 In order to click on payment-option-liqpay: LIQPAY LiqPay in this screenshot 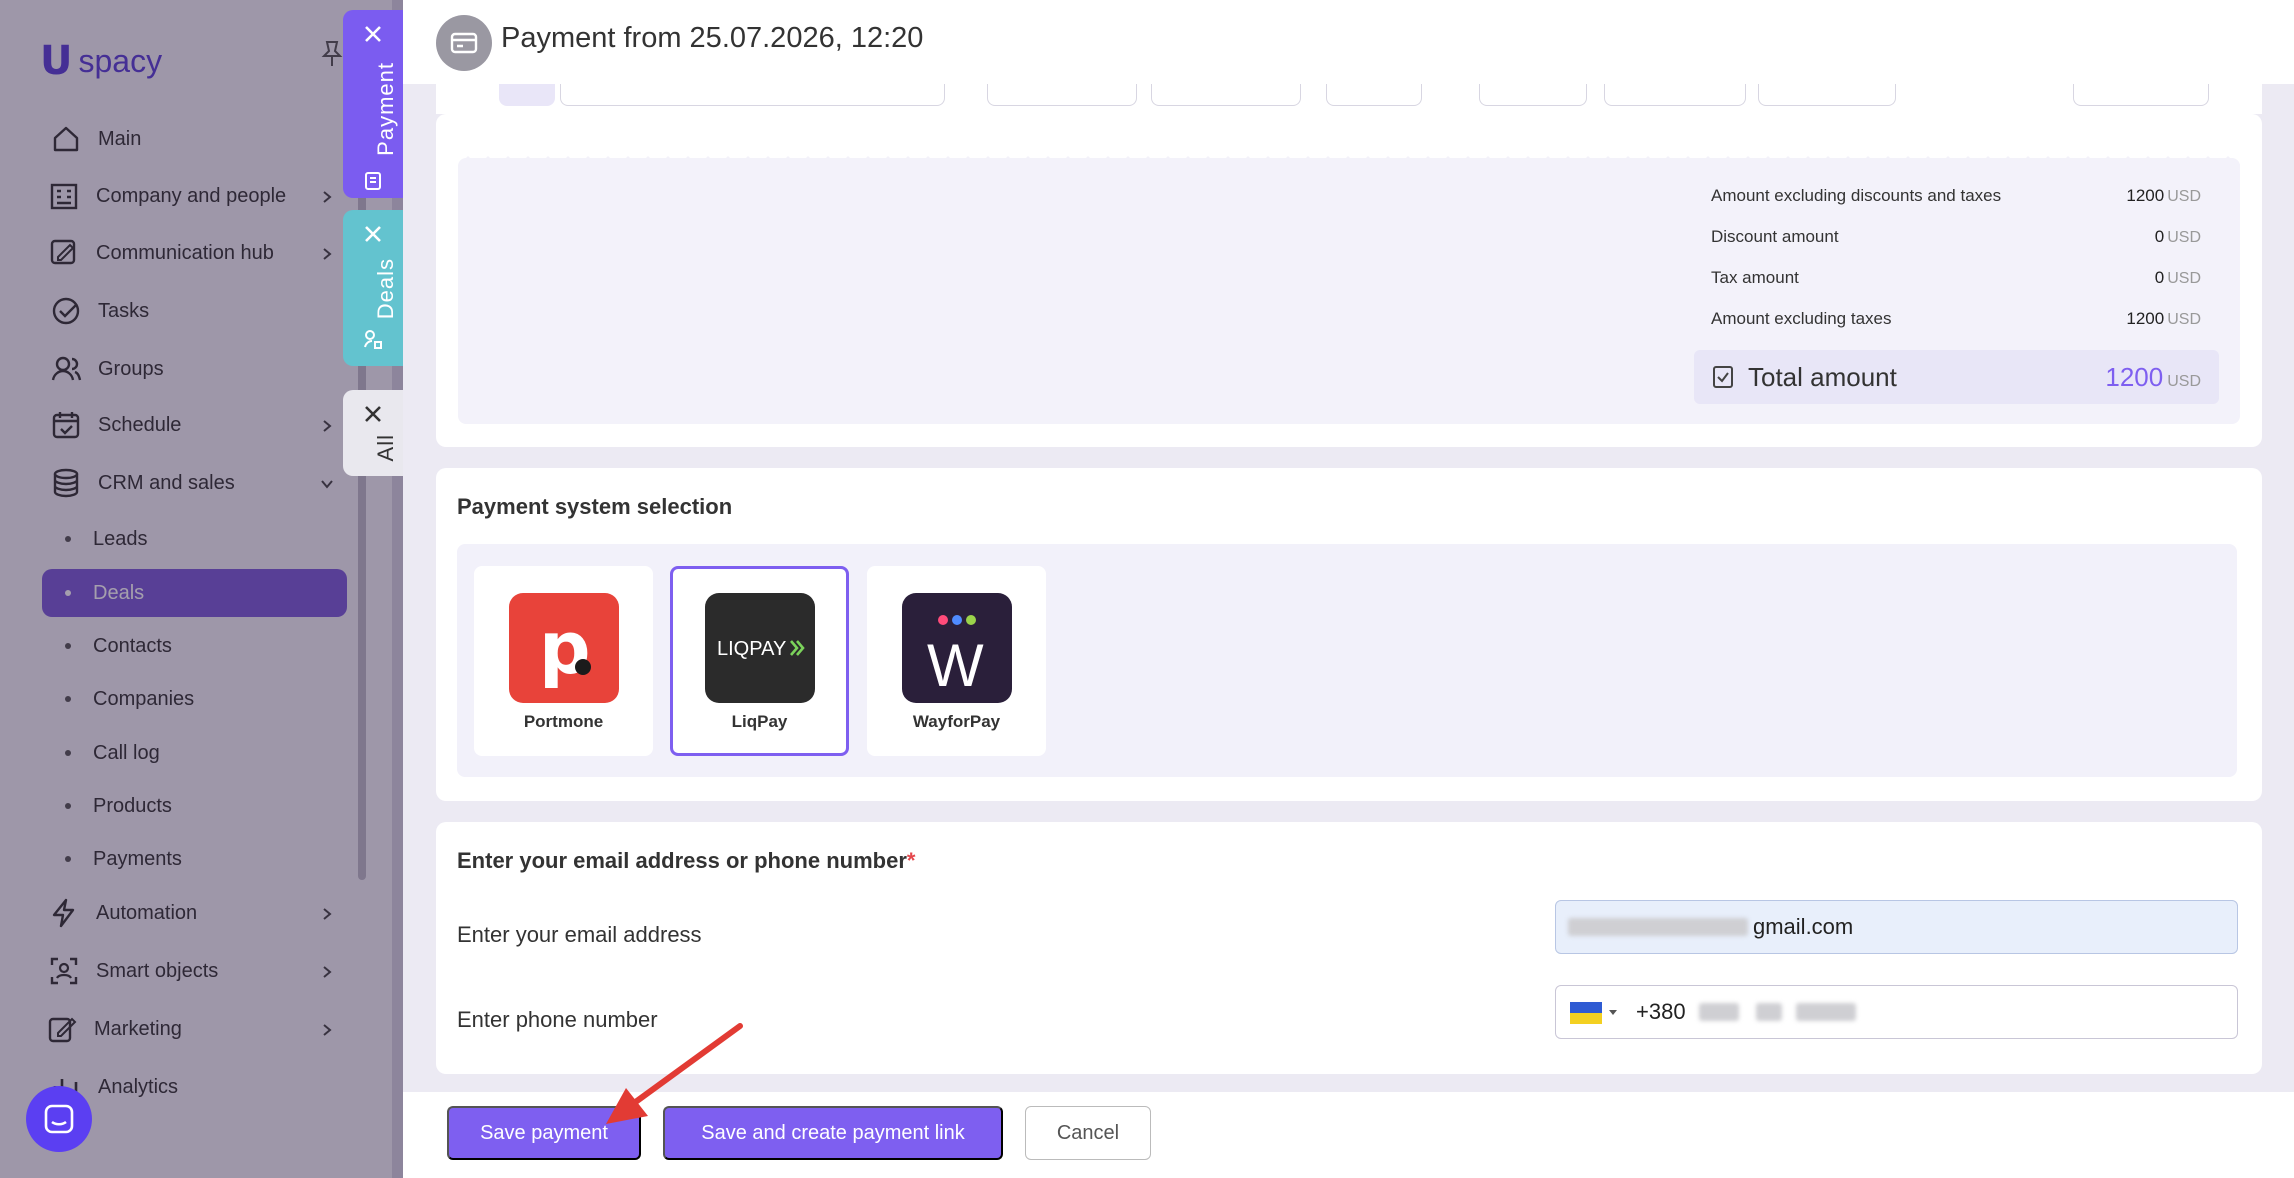, I will do `click(759, 661)`.